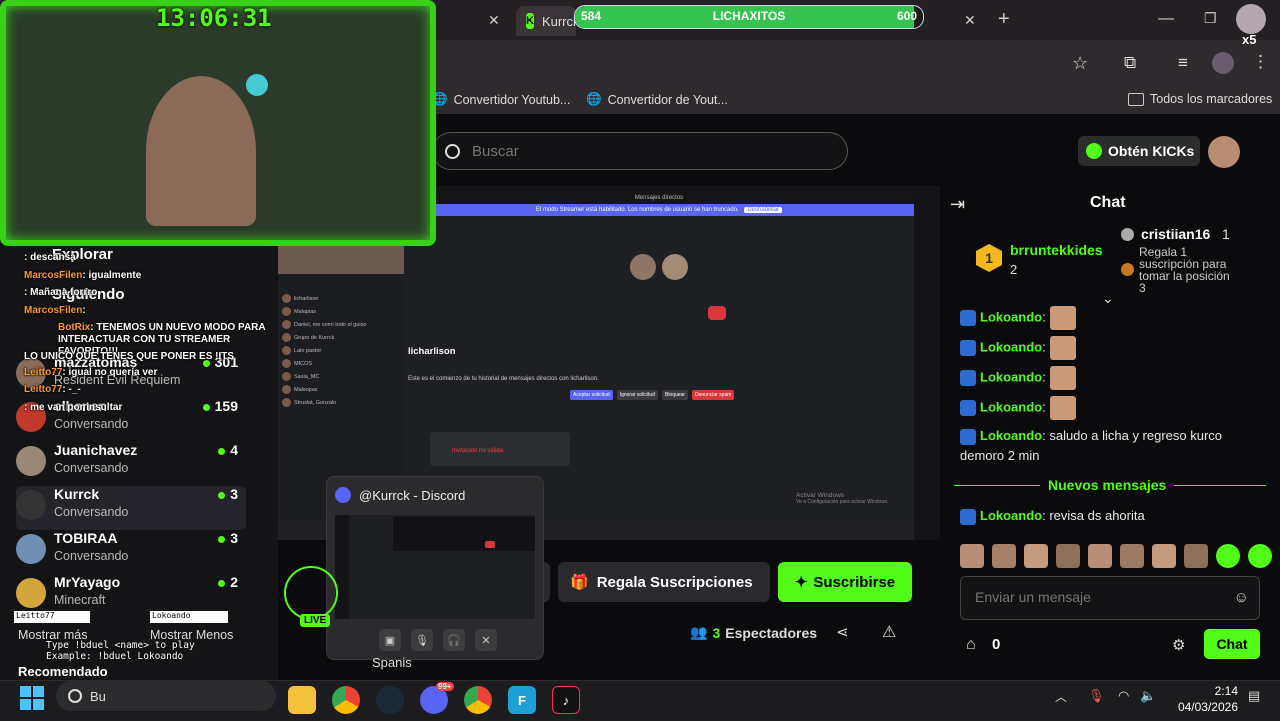 The height and width of the screenshot is (721, 1280). Describe the element at coordinates (1094, 151) in the screenshot. I see `kick-coin-icon` at that location.